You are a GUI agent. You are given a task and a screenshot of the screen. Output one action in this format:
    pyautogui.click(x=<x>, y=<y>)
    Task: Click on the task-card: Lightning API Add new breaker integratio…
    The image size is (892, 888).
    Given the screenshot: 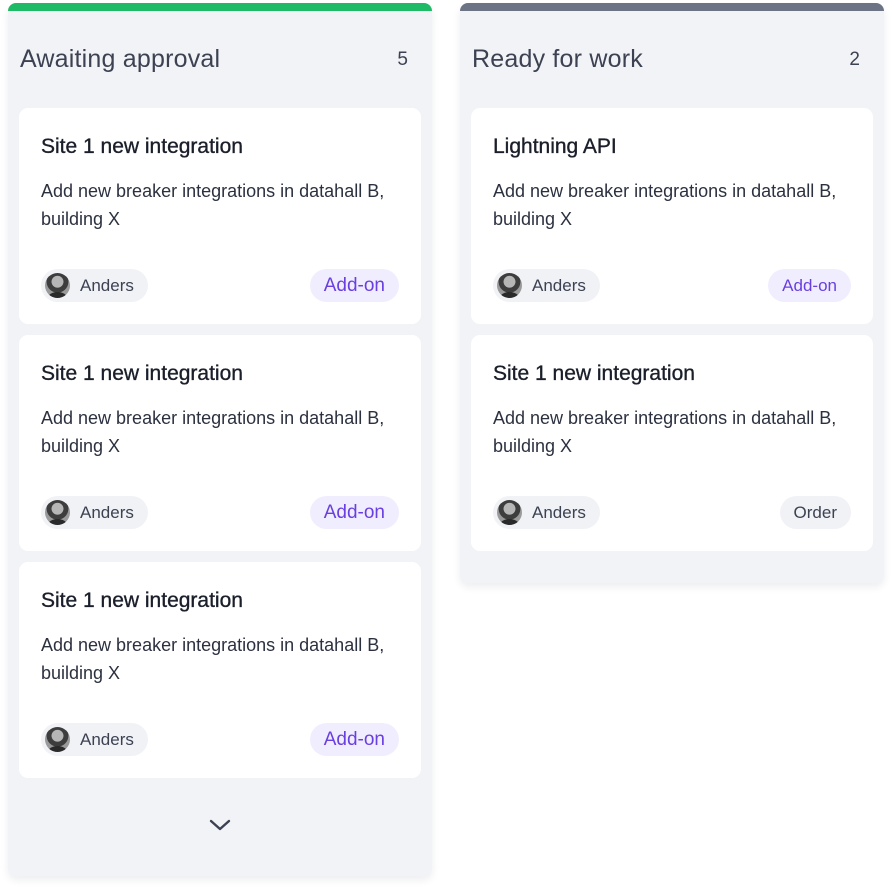 What is the action you would take?
    pyautogui.click(x=672, y=216)
    